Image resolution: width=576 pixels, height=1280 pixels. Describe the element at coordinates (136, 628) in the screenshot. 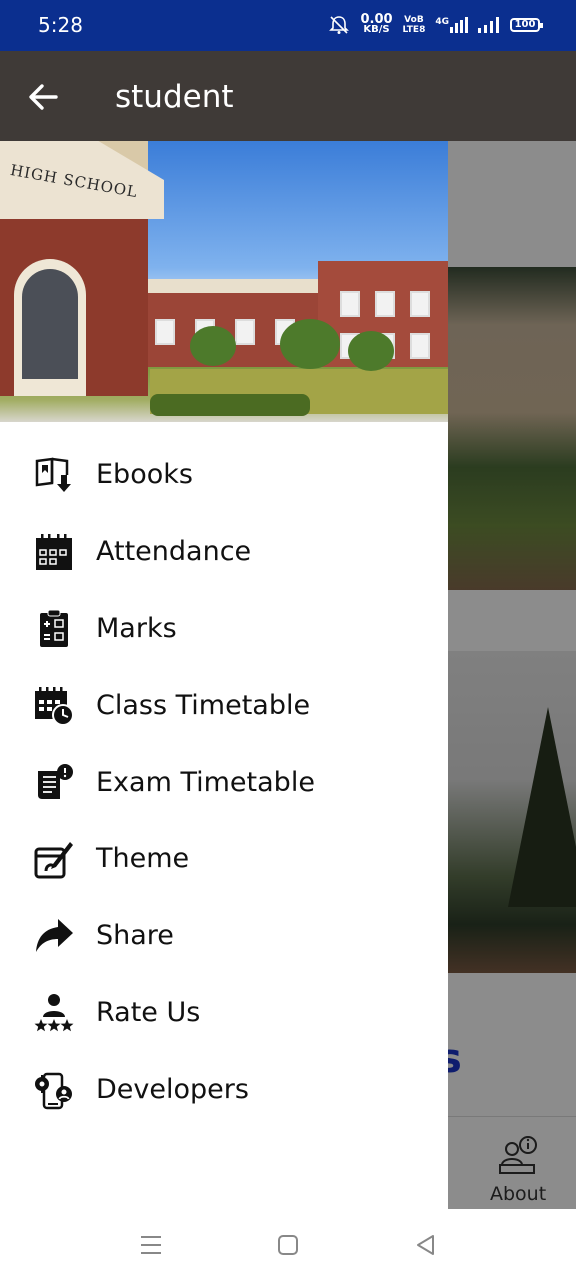

I see `drawer-item-label: Marks` at that location.